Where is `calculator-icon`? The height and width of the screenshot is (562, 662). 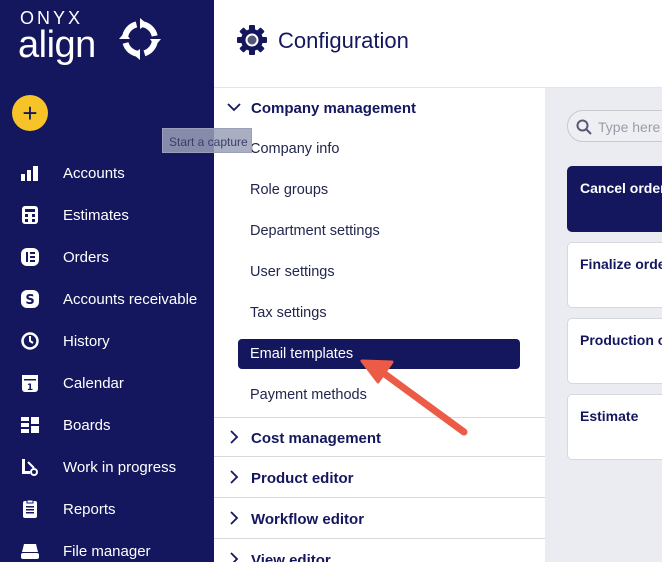 calculator-icon is located at coordinates (30, 215).